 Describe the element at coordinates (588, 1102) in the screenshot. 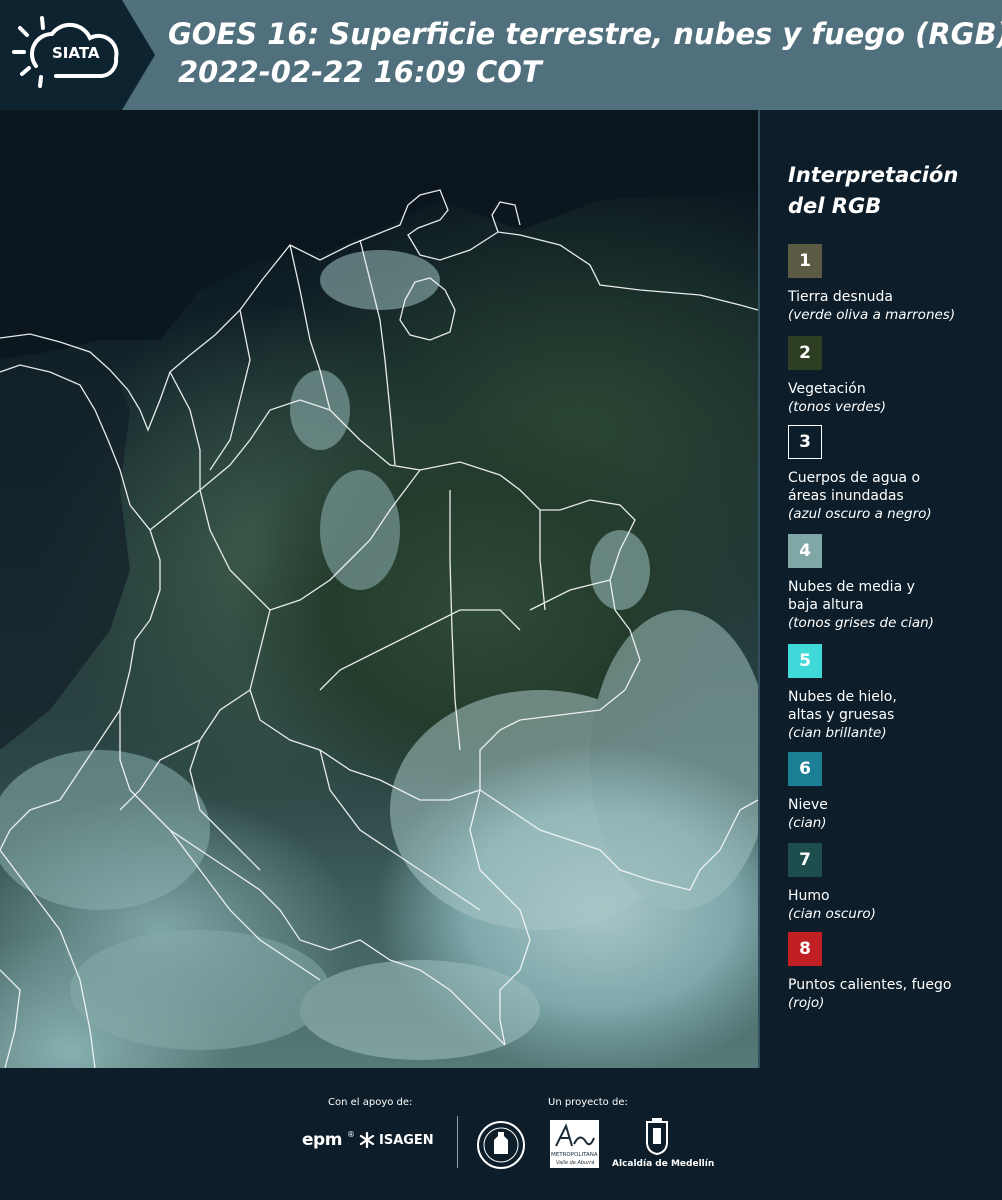

I see `project-label: Un proyecto de:` at that location.